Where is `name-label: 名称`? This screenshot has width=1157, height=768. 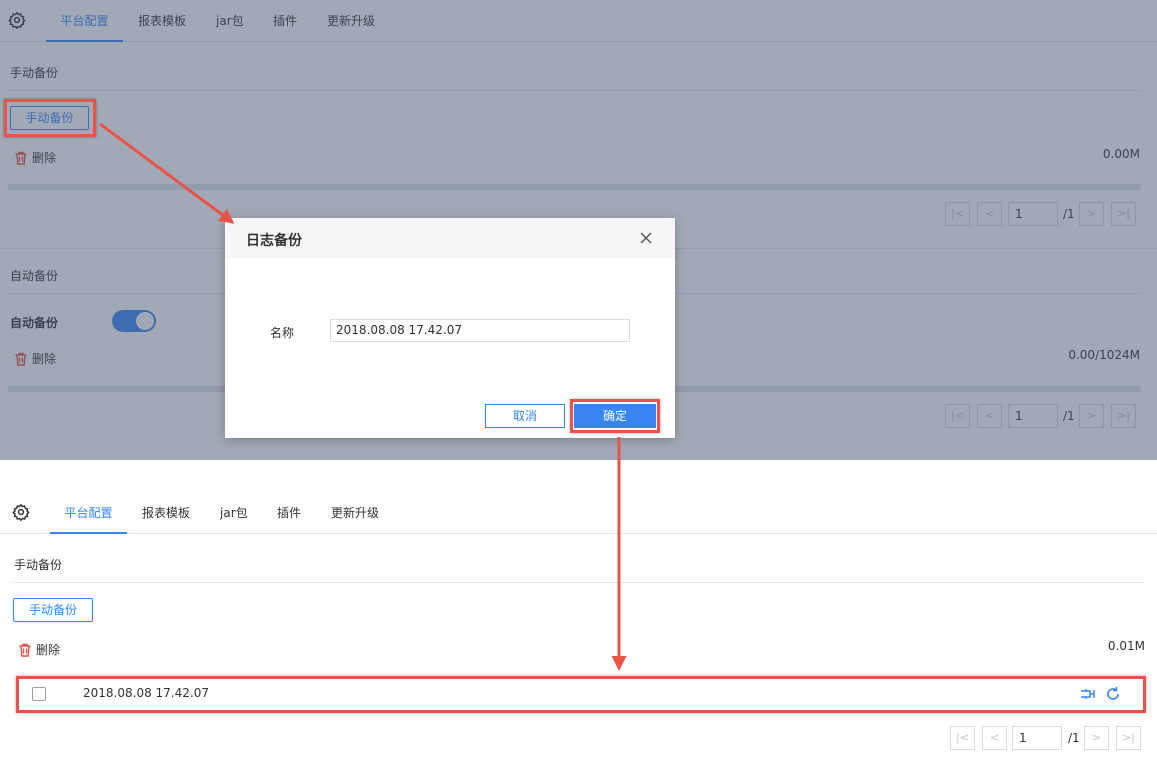 name-label: 名称 is located at coordinates (282, 333).